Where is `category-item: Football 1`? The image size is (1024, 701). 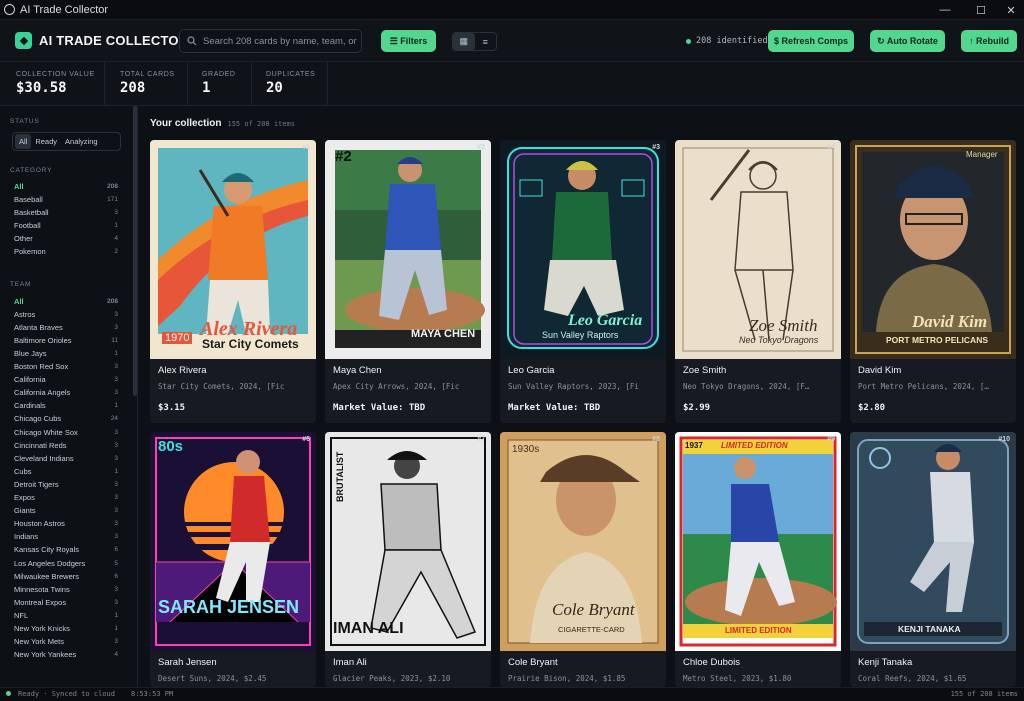
category-item: Football 1 is located at coordinates (66, 225).